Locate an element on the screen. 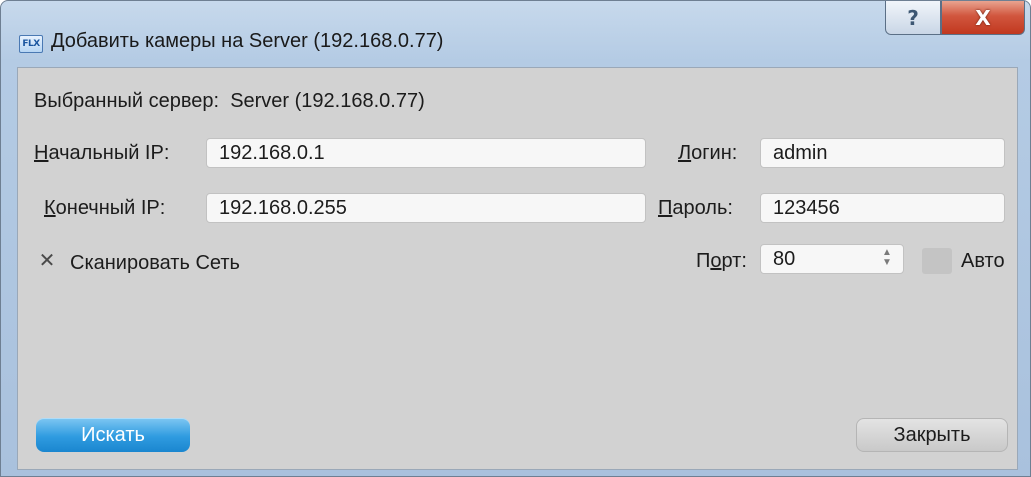  scan-network-label: Сканировать Сеть is located at coordinates (155, 263).